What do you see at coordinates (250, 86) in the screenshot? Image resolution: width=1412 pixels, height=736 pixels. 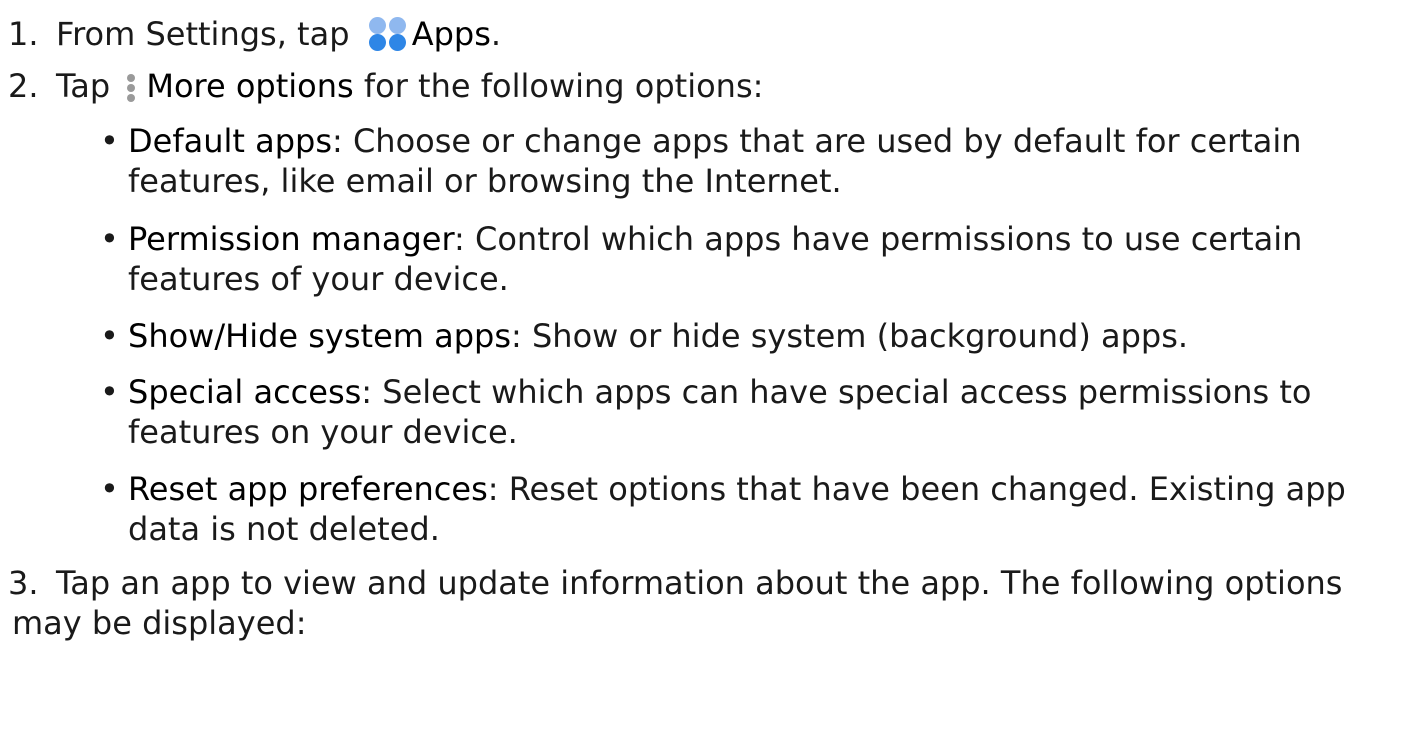 I see `more-options-term: More options` at bounding box center [250, 86].